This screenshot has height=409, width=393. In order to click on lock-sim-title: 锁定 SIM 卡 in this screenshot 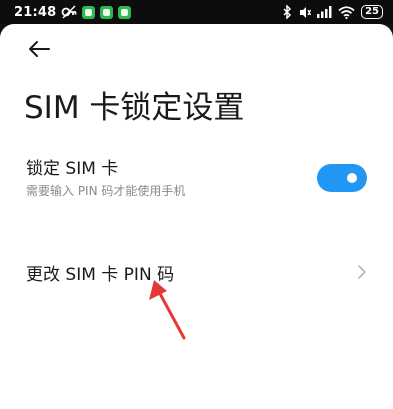, I will do `click(72, 169)`.